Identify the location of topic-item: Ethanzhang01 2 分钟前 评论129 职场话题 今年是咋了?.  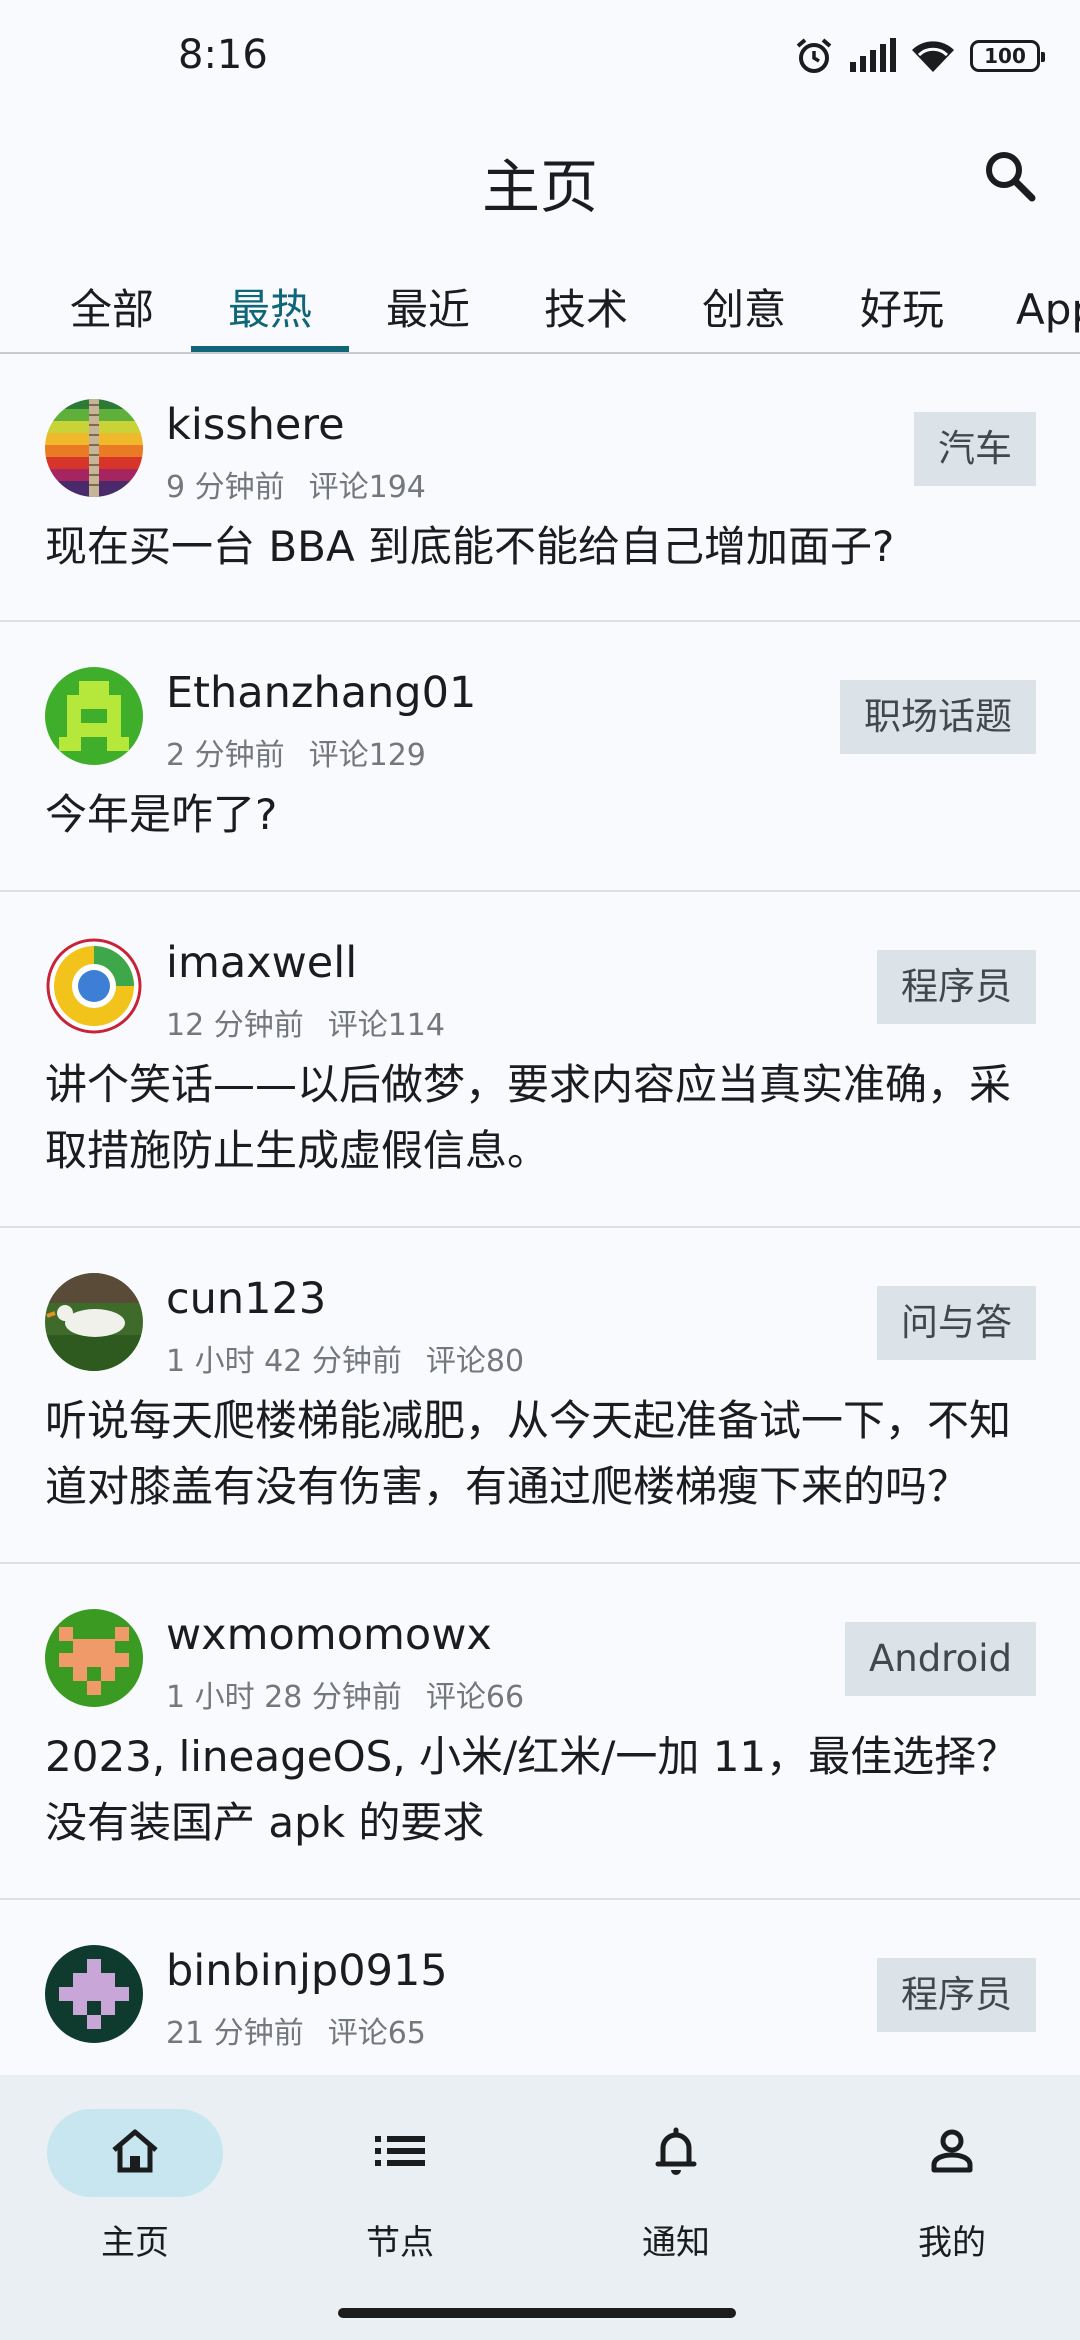
(540, 757).